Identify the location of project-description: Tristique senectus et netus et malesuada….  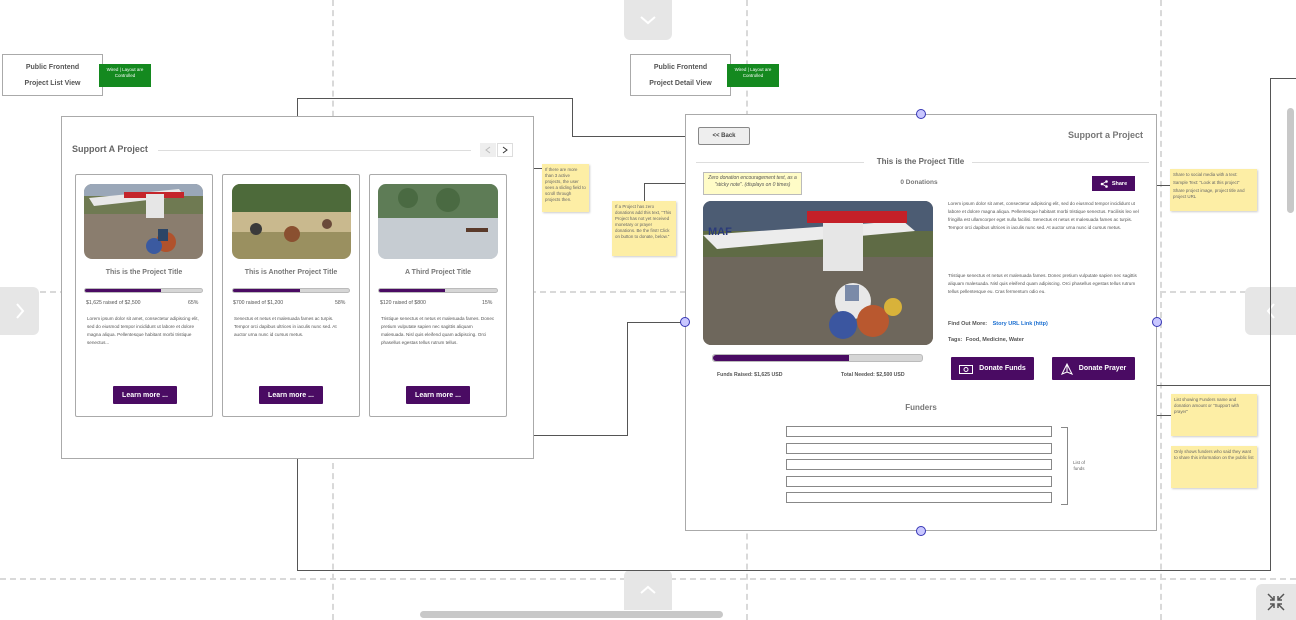
(1042, 283).